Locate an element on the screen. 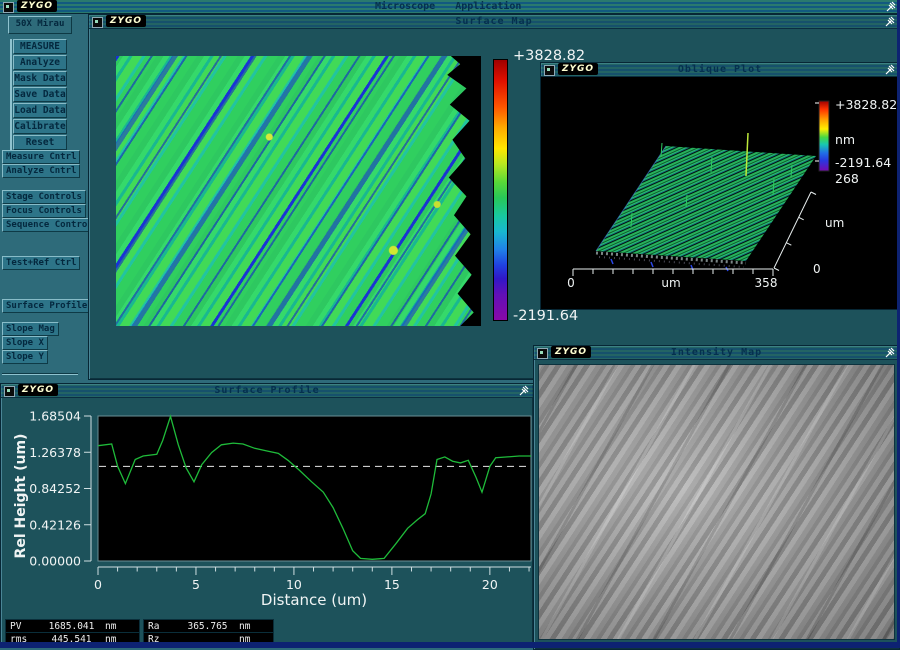  save-data-button: Save Data is located at coordinates (40, 94).